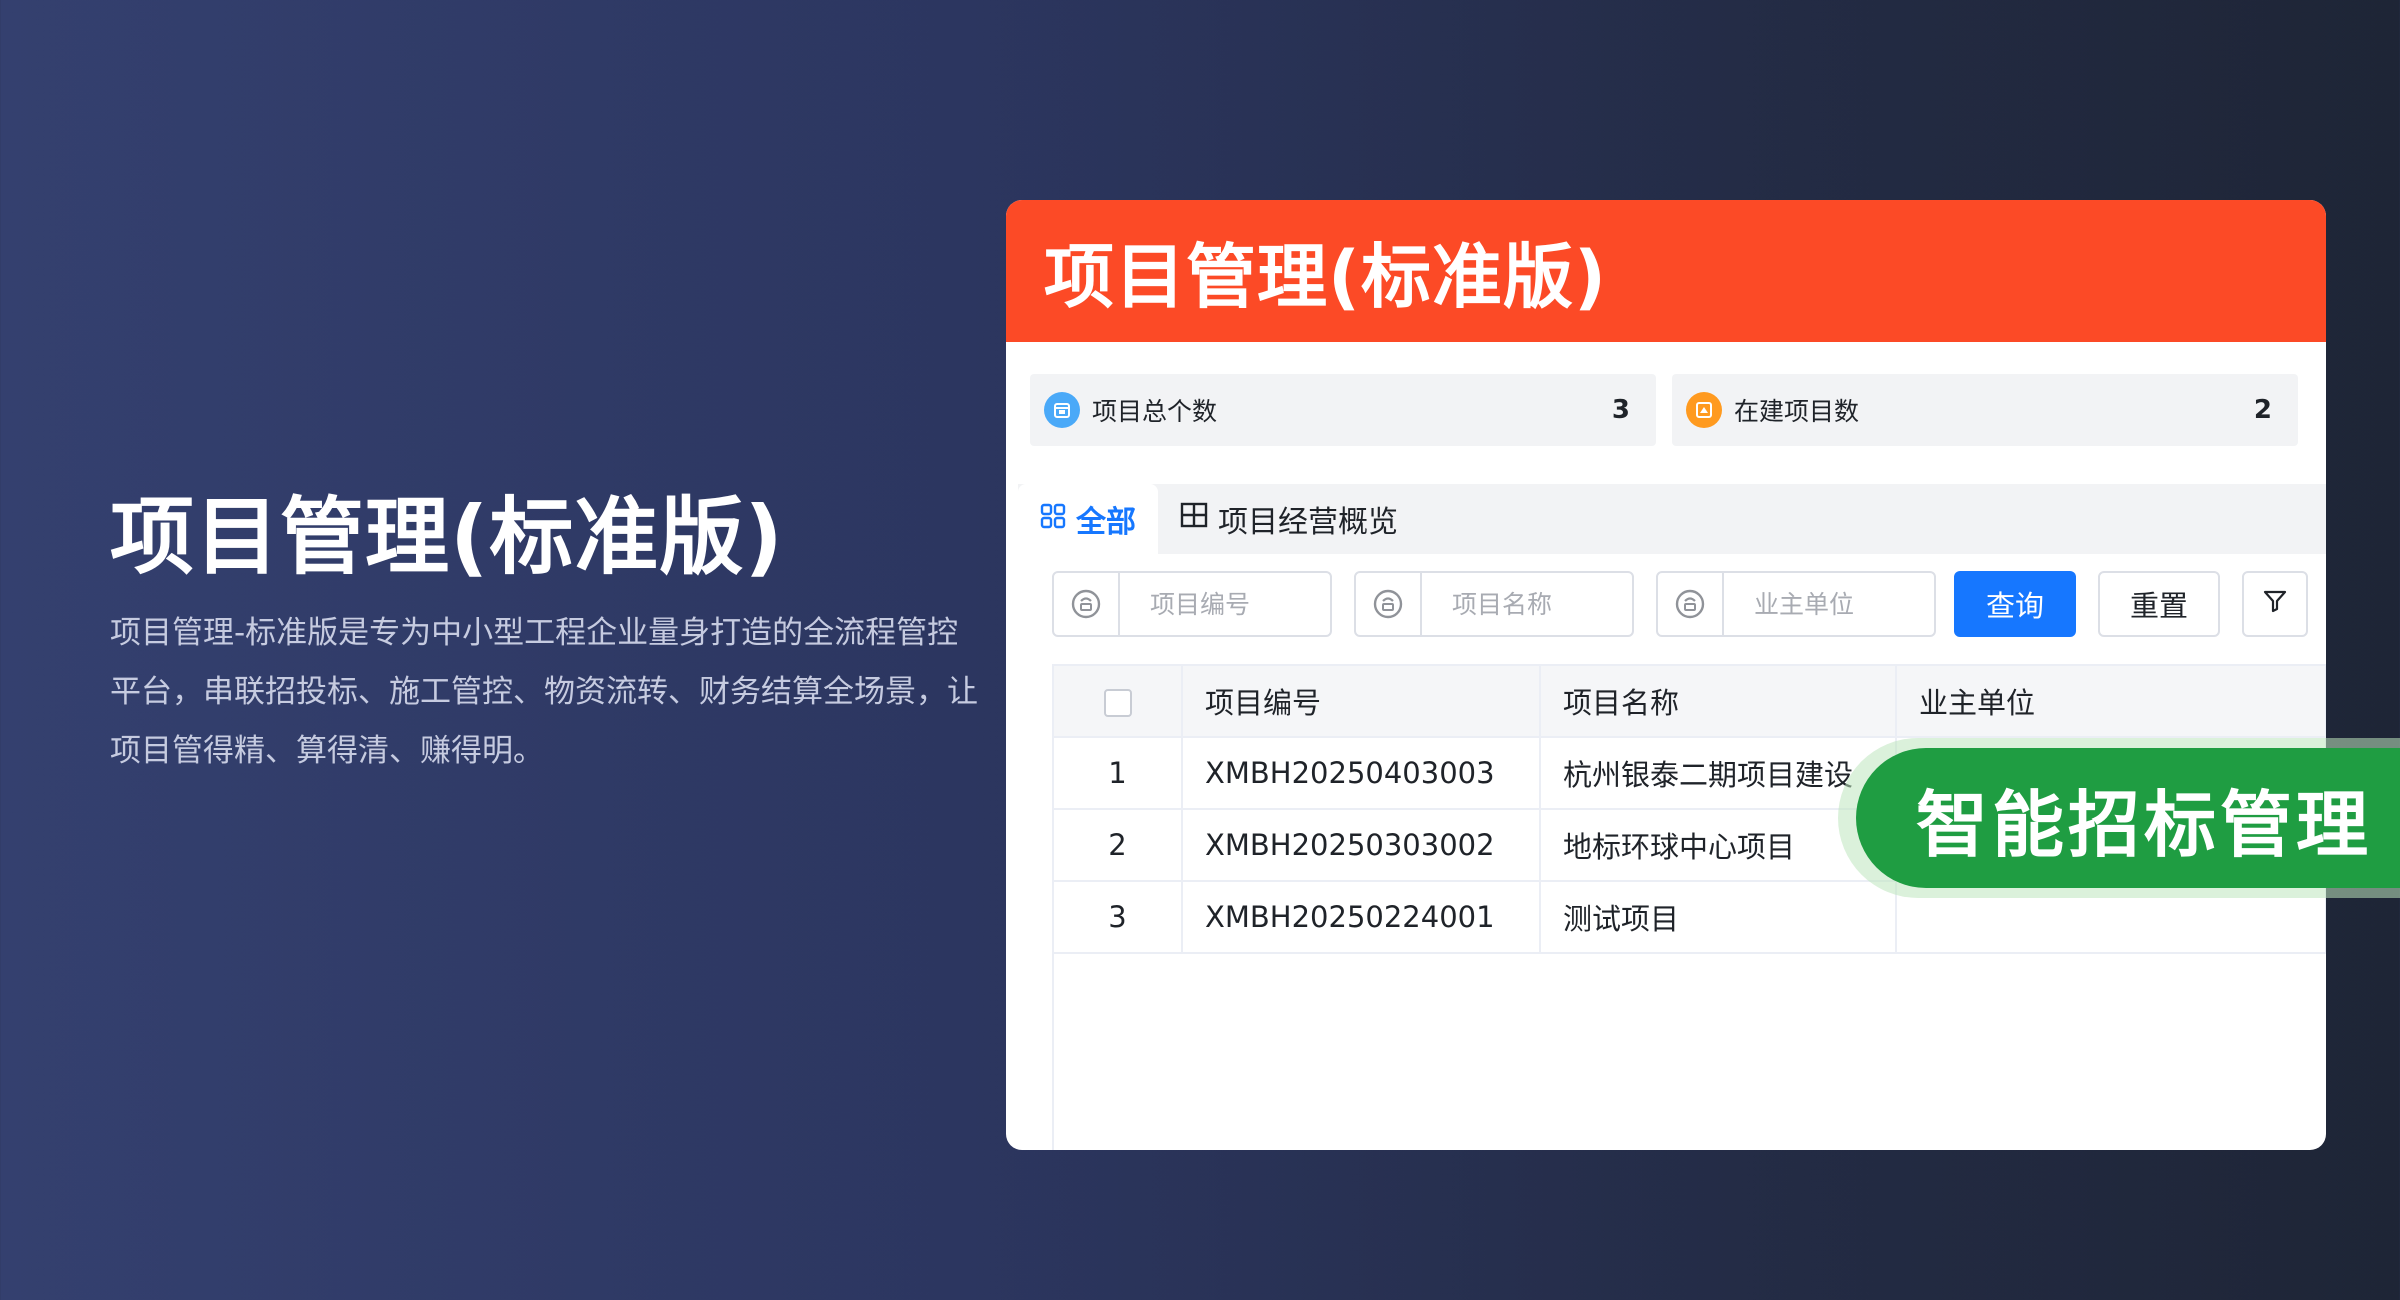  What do you see at coordinates (1361, 773) in the screenshot?
I see `project-code-cell: XMBH20250403003` at bounding box center [1361, 773].